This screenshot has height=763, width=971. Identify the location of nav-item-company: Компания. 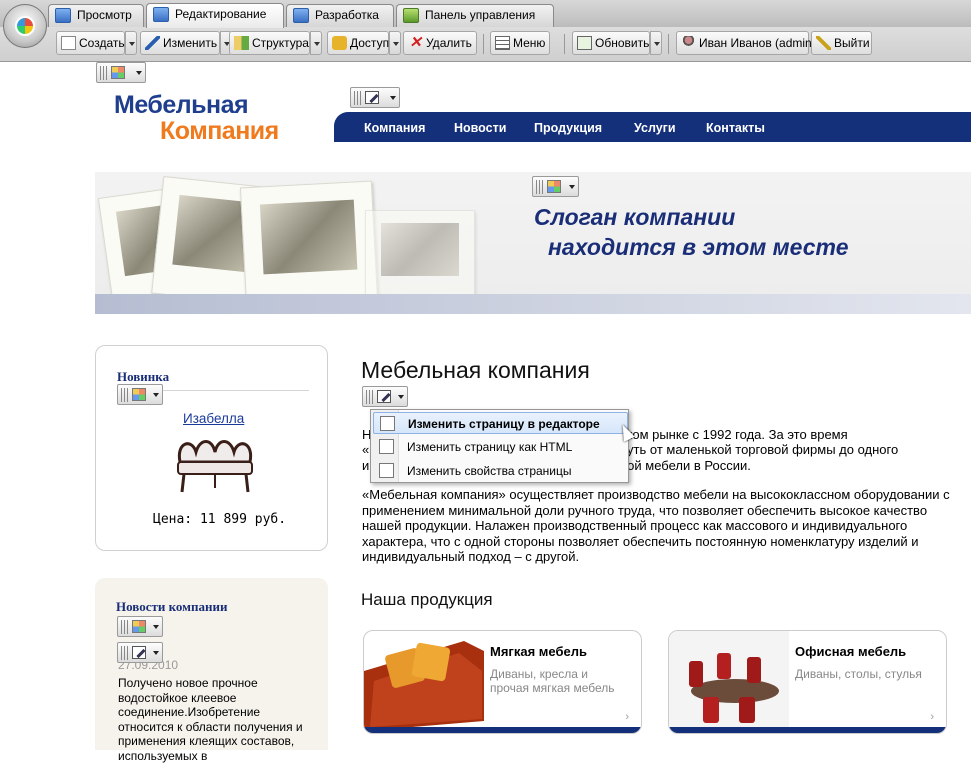
(394, 128).